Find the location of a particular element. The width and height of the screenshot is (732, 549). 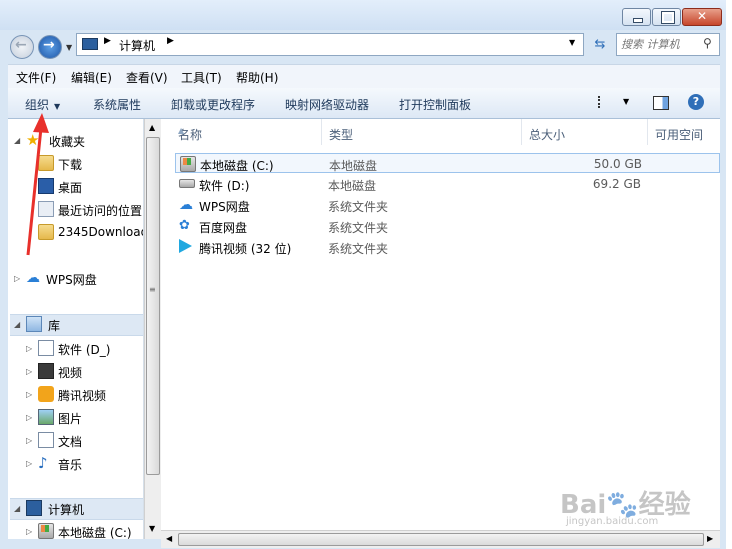

tree-computer: ◢ 计算机 is located at coordinates (76, 509).